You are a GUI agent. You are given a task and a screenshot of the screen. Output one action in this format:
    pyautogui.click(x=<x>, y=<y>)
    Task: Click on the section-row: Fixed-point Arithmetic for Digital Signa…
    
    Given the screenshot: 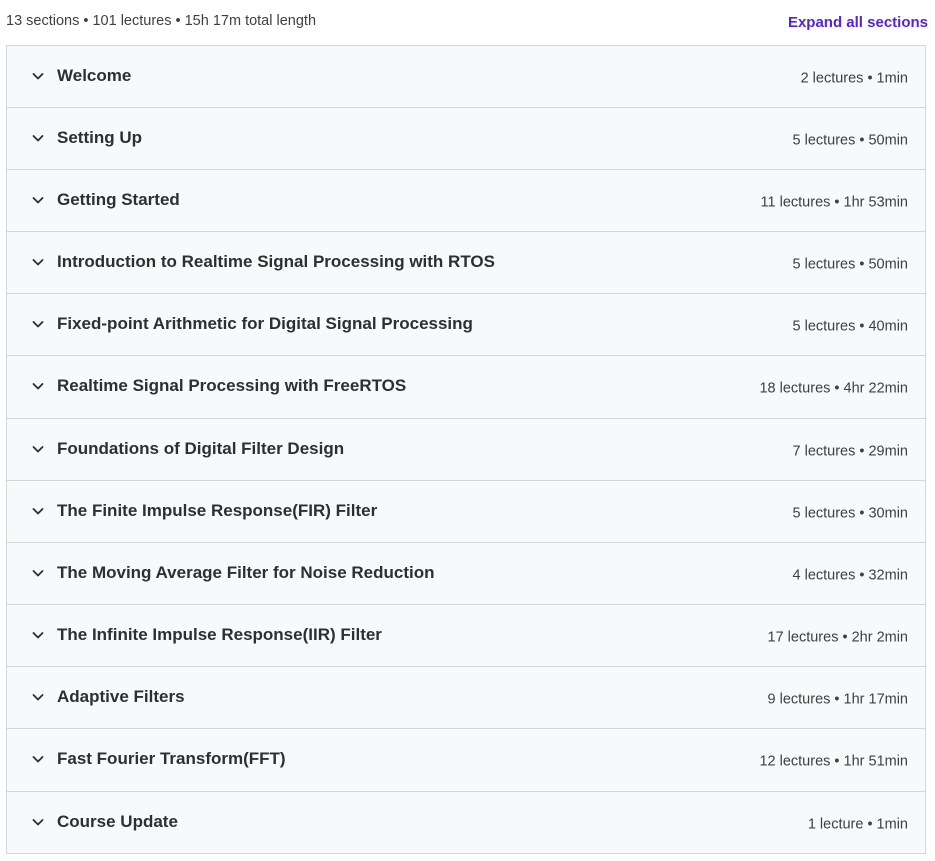 What is the action you would take?
    pyautogui.click(x=466, y=325)
    